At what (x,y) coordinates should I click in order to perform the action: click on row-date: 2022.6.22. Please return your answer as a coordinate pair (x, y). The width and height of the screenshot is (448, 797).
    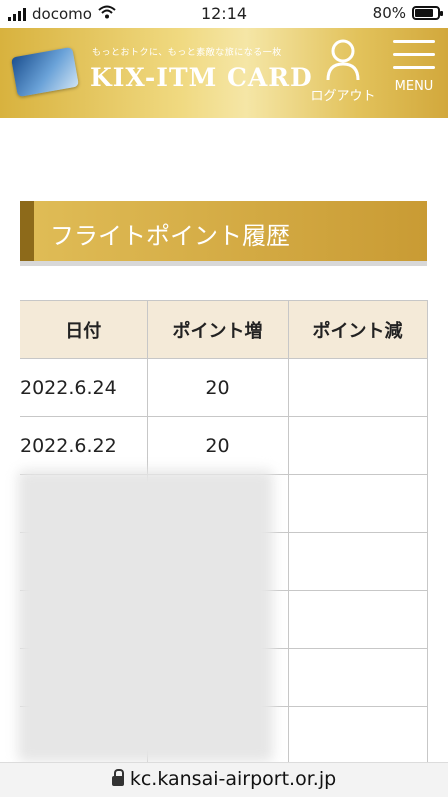
    Looking at the image, I should click on (84, 445).